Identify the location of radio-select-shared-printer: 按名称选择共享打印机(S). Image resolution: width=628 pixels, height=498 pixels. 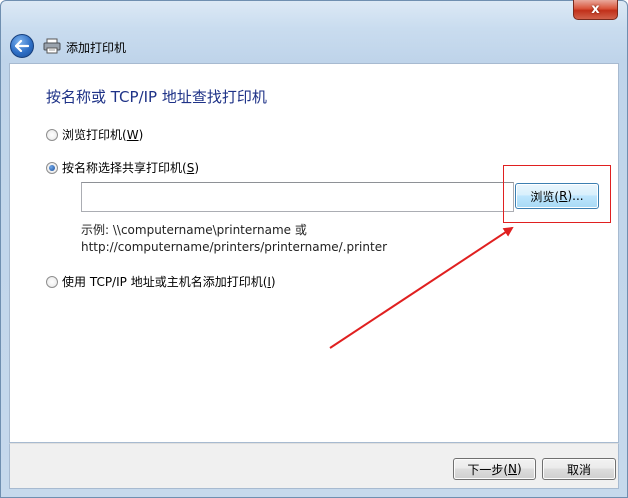
(122, 167).